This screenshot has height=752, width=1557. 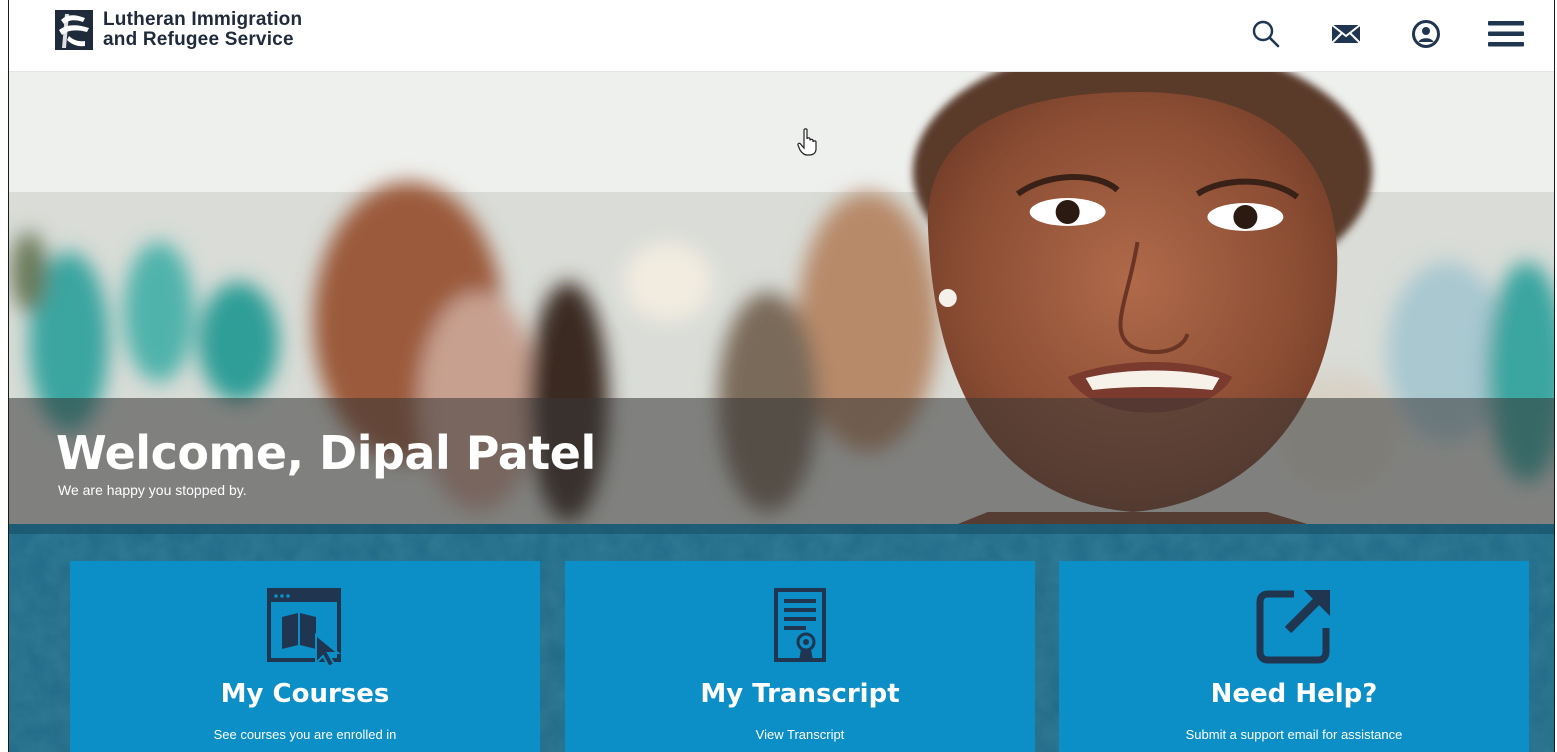 I want to click on org-name-line-1: Lutheran Immigration, so click(x=203, y=19).